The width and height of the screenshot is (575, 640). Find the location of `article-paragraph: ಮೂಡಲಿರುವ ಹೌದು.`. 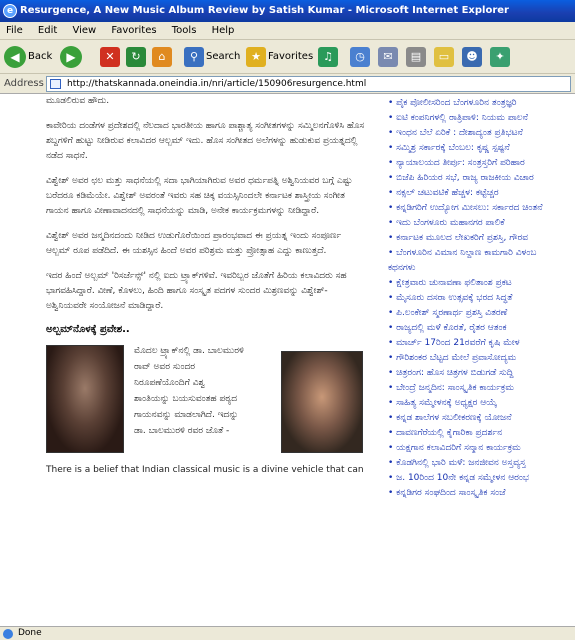

article-paragraph: ಮೂಡಲಿರುವ ಹೌದು. is located at coordinates (78, 101).